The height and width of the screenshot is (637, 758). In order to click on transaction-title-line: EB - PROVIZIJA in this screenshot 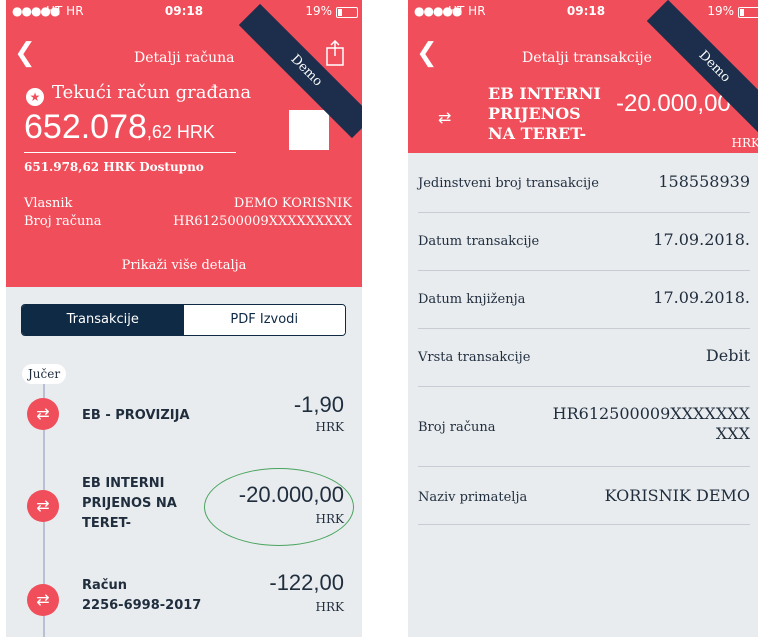, I will do `click(136, 415)`.